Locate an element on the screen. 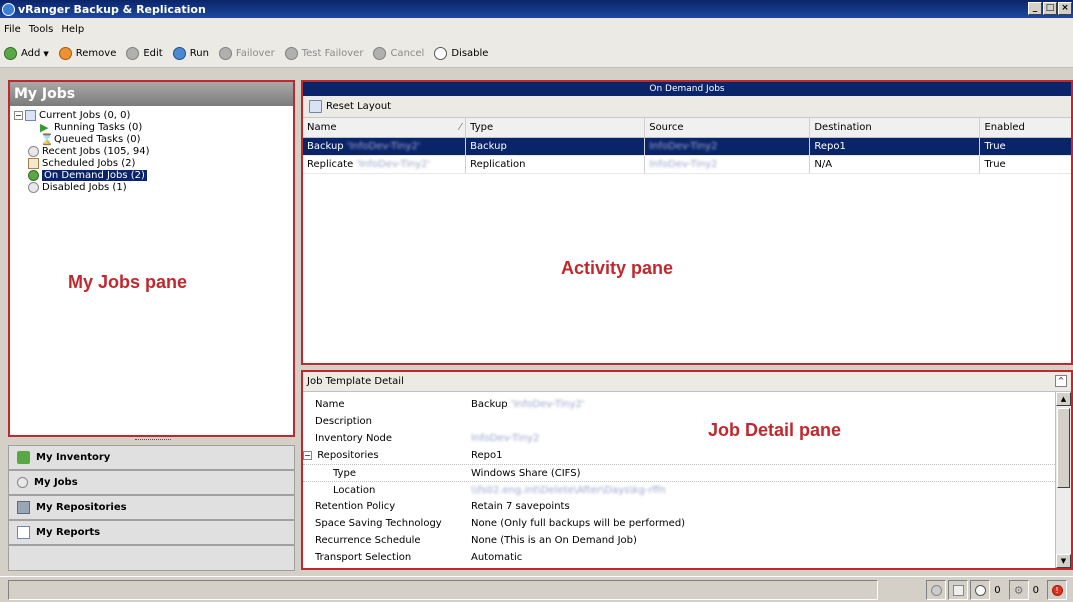  scroll-thumb is located at coordinates (1063, 448).